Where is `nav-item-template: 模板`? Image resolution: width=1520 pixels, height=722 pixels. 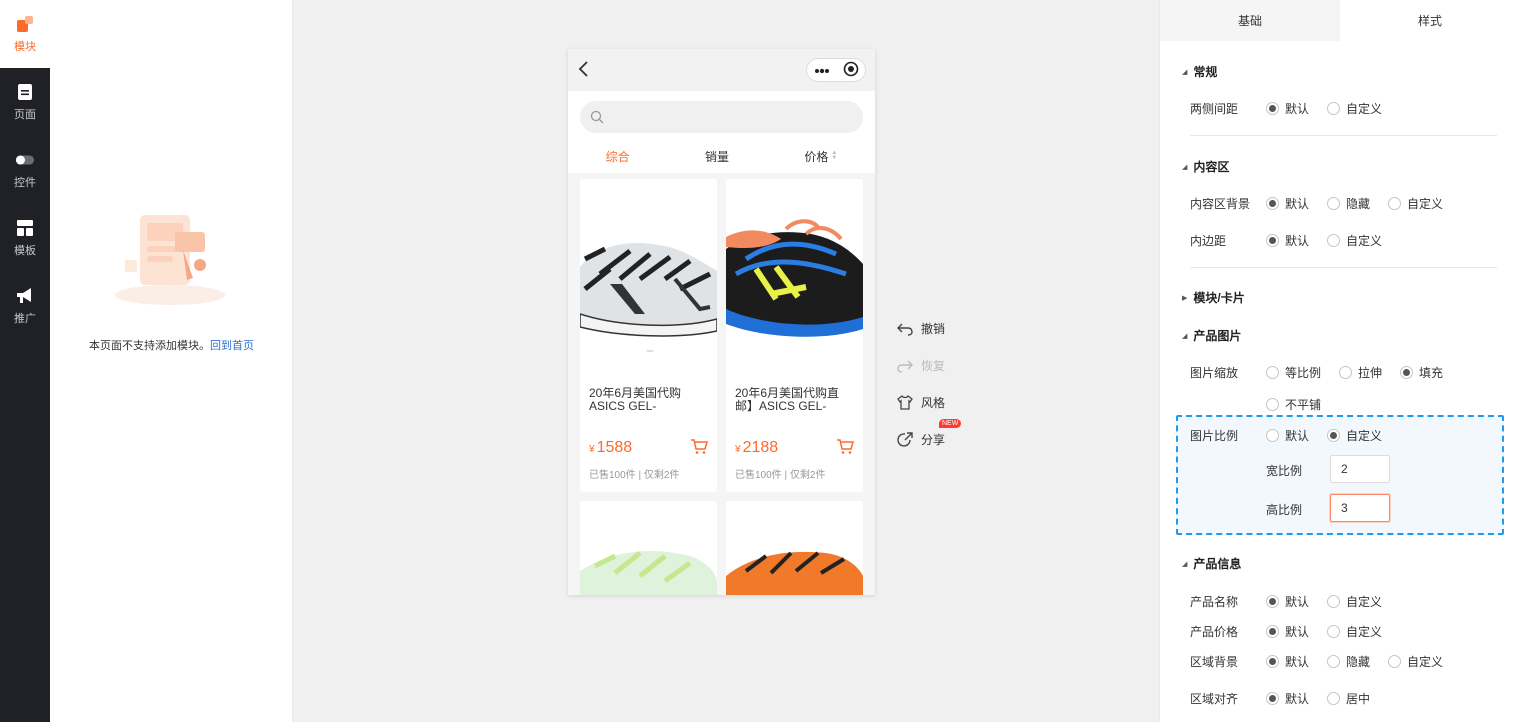
nav-item-template: 模板 is located at coordinates (25, 238).